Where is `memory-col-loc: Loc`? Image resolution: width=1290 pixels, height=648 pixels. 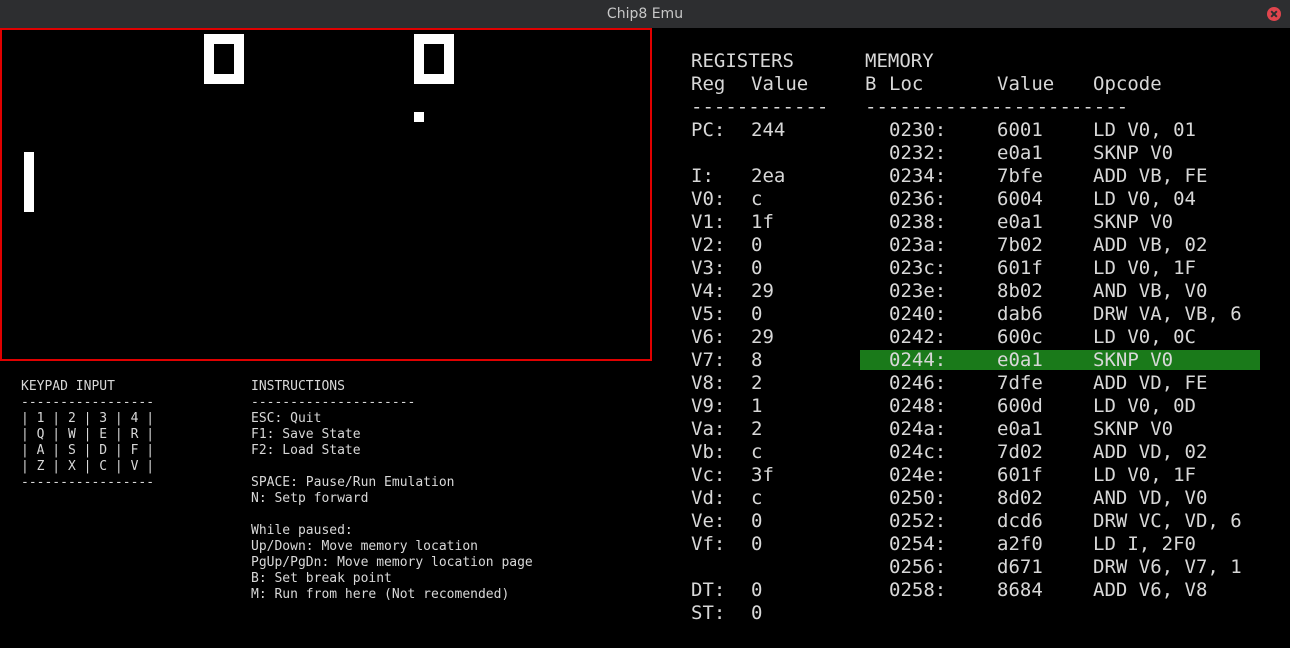 memory-col-loc: Loc is located at coordinates (906, 84).